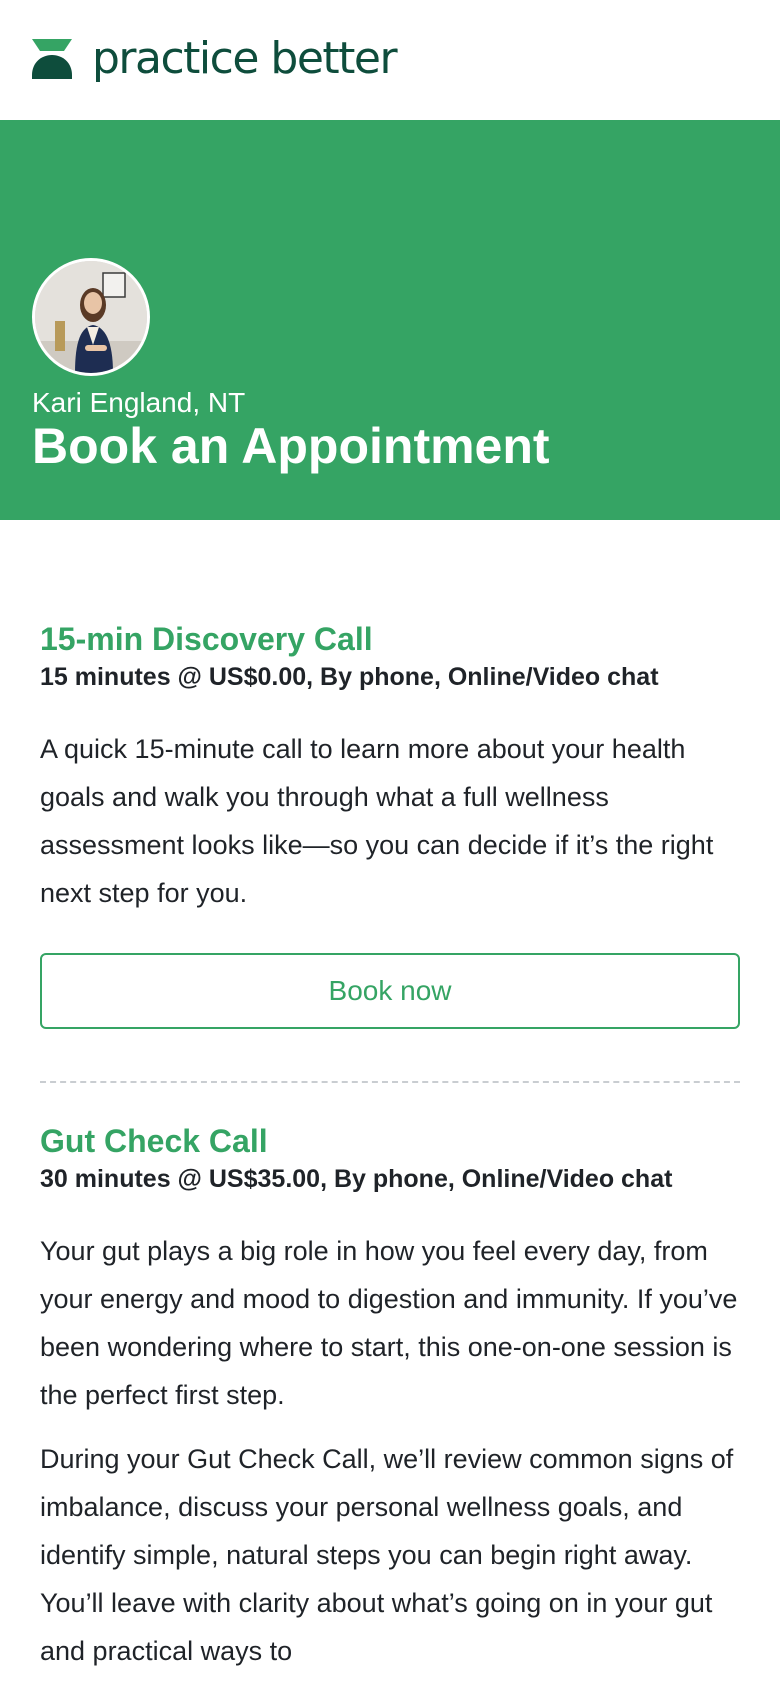 Image resolution: width=780 pixels, height=1688 pixels. What do you see at coordinates (206, 639) in the screenshot?
I see `service-title: 15-min Discovery Call` at bounding box center [206, 639].